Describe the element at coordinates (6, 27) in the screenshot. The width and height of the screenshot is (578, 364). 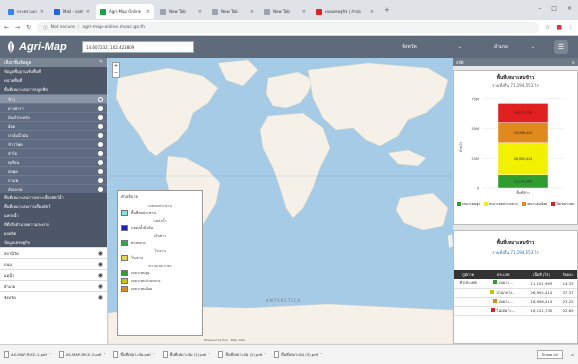
I see `back-icon: ←` at that location.